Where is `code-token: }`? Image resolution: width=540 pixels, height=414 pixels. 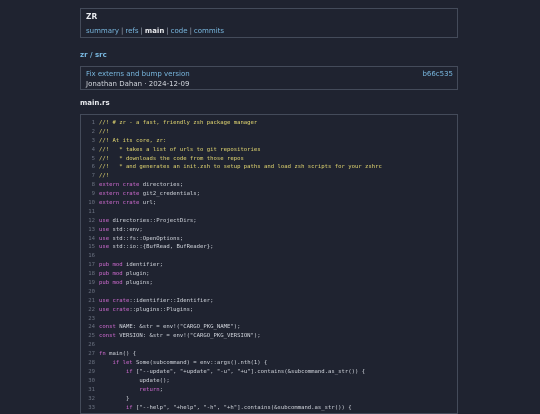
code-token: } is located at coordinates (114, 398).